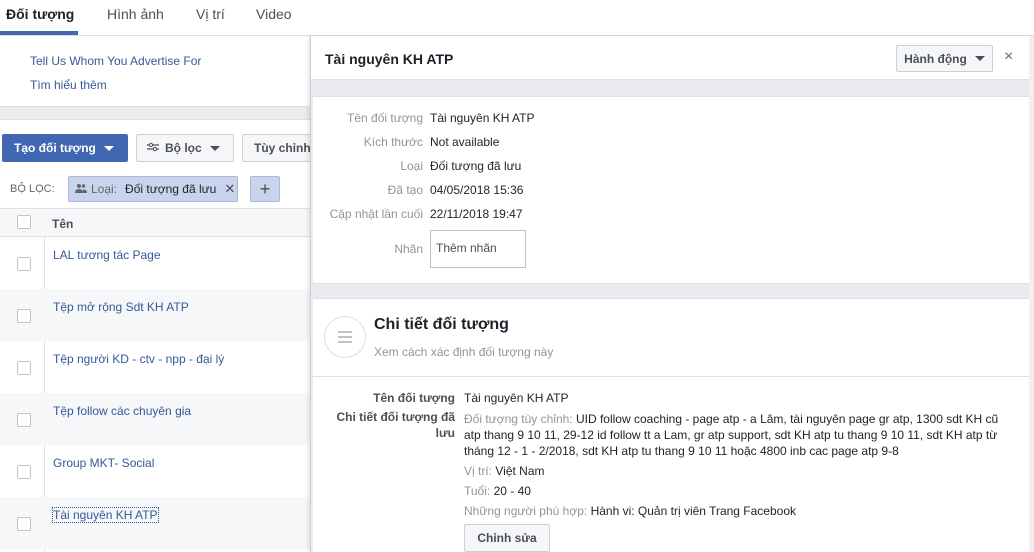  Describe the element at coordinates (477, 190) in the screenshot. I see `detail-value: 04/05/2018 15:36` at that location.